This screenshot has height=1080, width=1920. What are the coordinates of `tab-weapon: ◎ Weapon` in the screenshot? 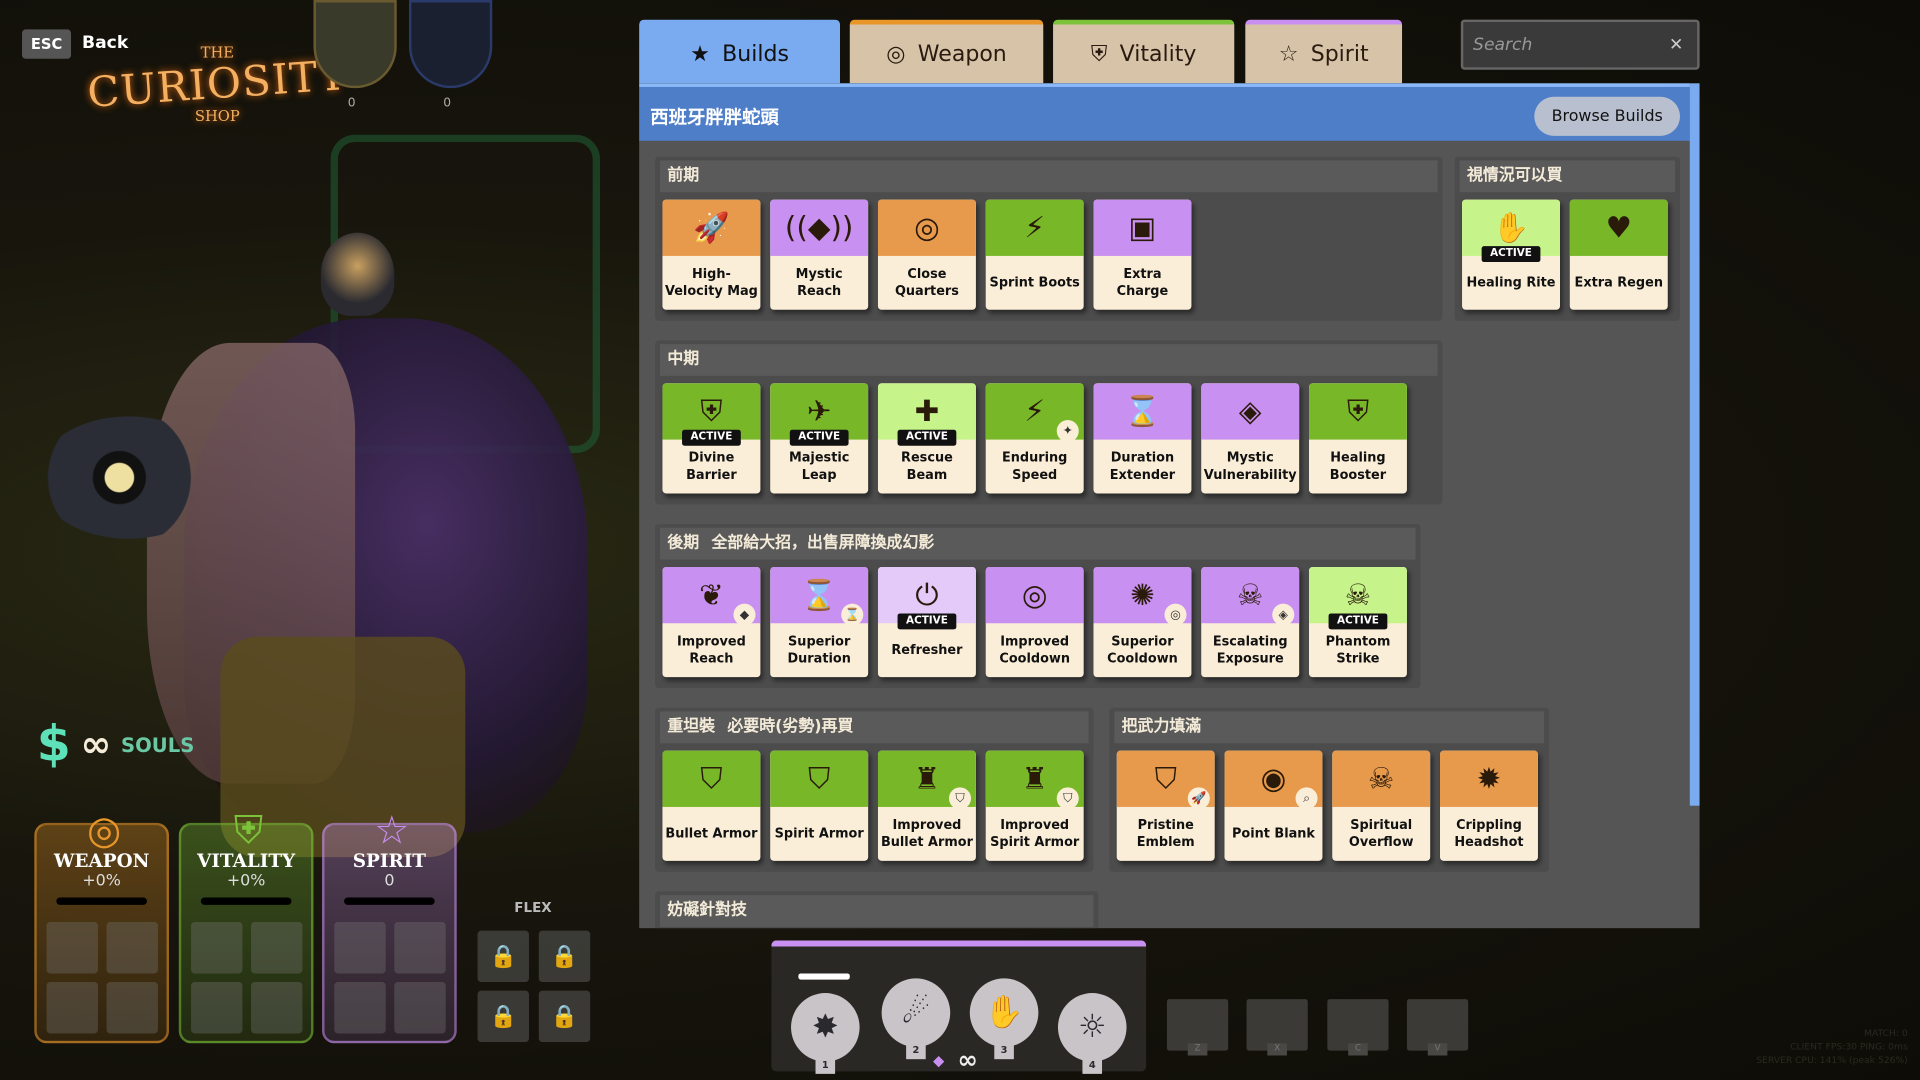 It's located at (946, 51).